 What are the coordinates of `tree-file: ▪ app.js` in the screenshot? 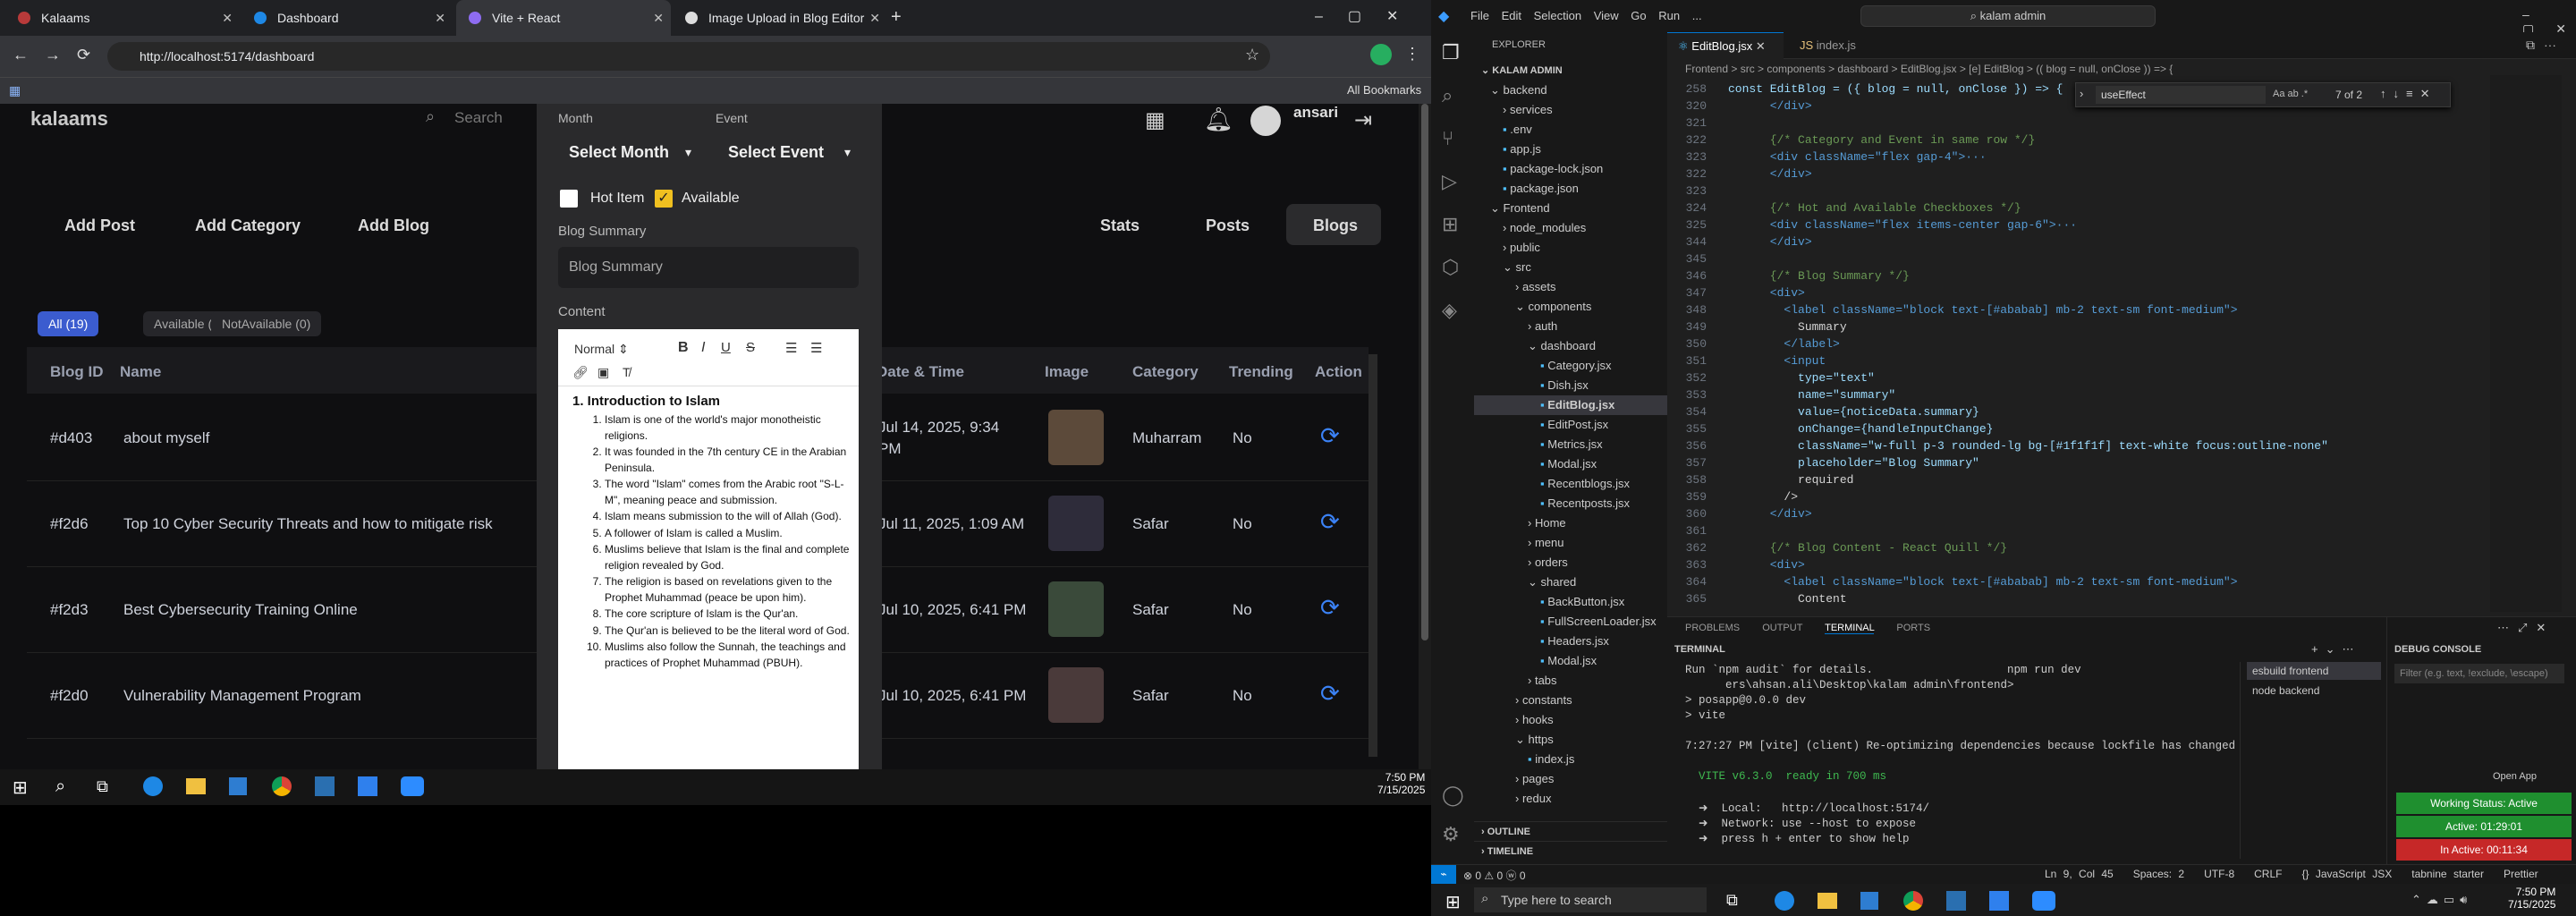 It's located at (1570, 149).